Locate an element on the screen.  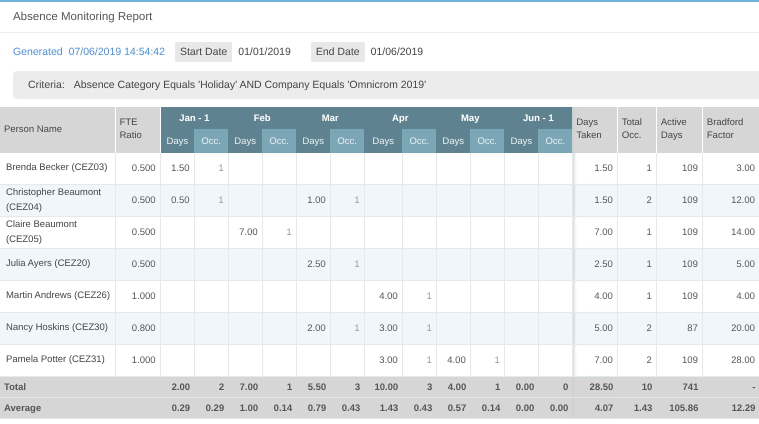
column-header: FTE Ratio is located at coordinates (137, 130).